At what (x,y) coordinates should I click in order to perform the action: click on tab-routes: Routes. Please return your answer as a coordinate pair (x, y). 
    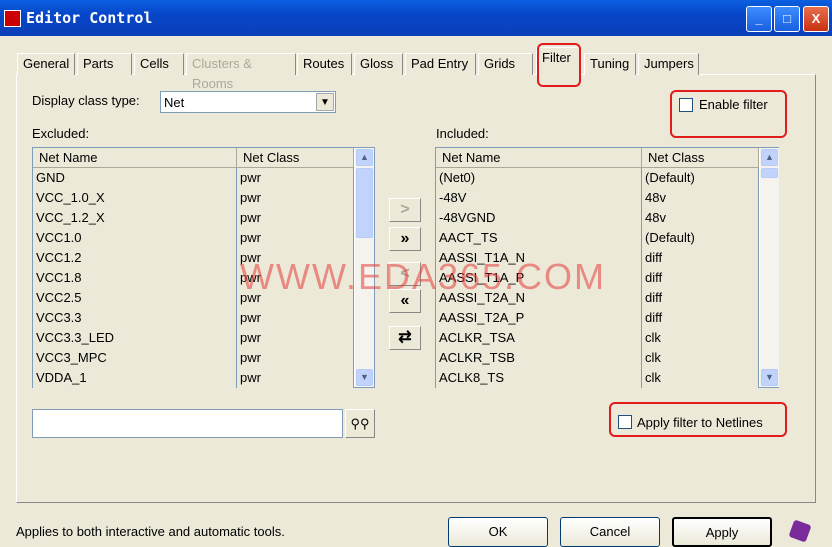
    Looking at the image, I should click on (324, 64).